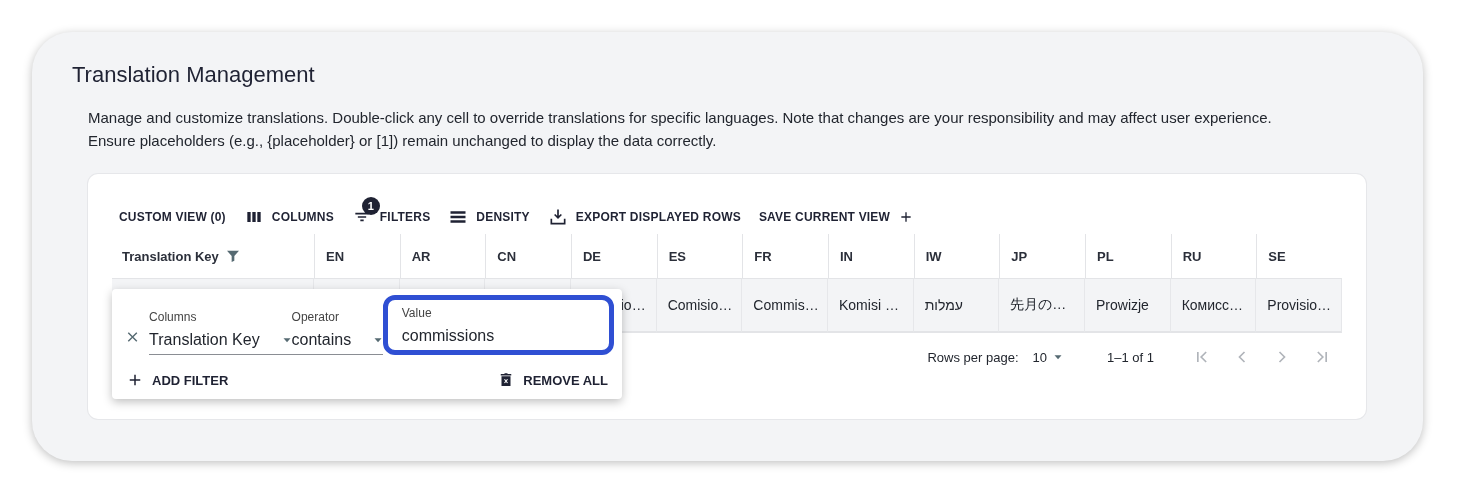 The height and width of the screenshot is (493, 1459). What do you see at coordinates (194, 75) in the screenshot?
I see `page-title: Translation Management` at bounding box center [194, 75].